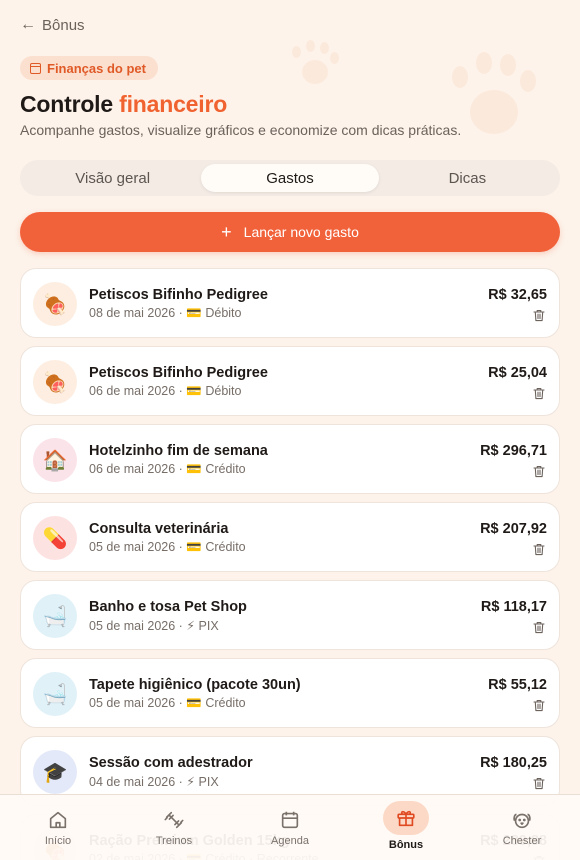  I want to click on add-expense-button: + Lançar novo gasto, so click(290, 232).